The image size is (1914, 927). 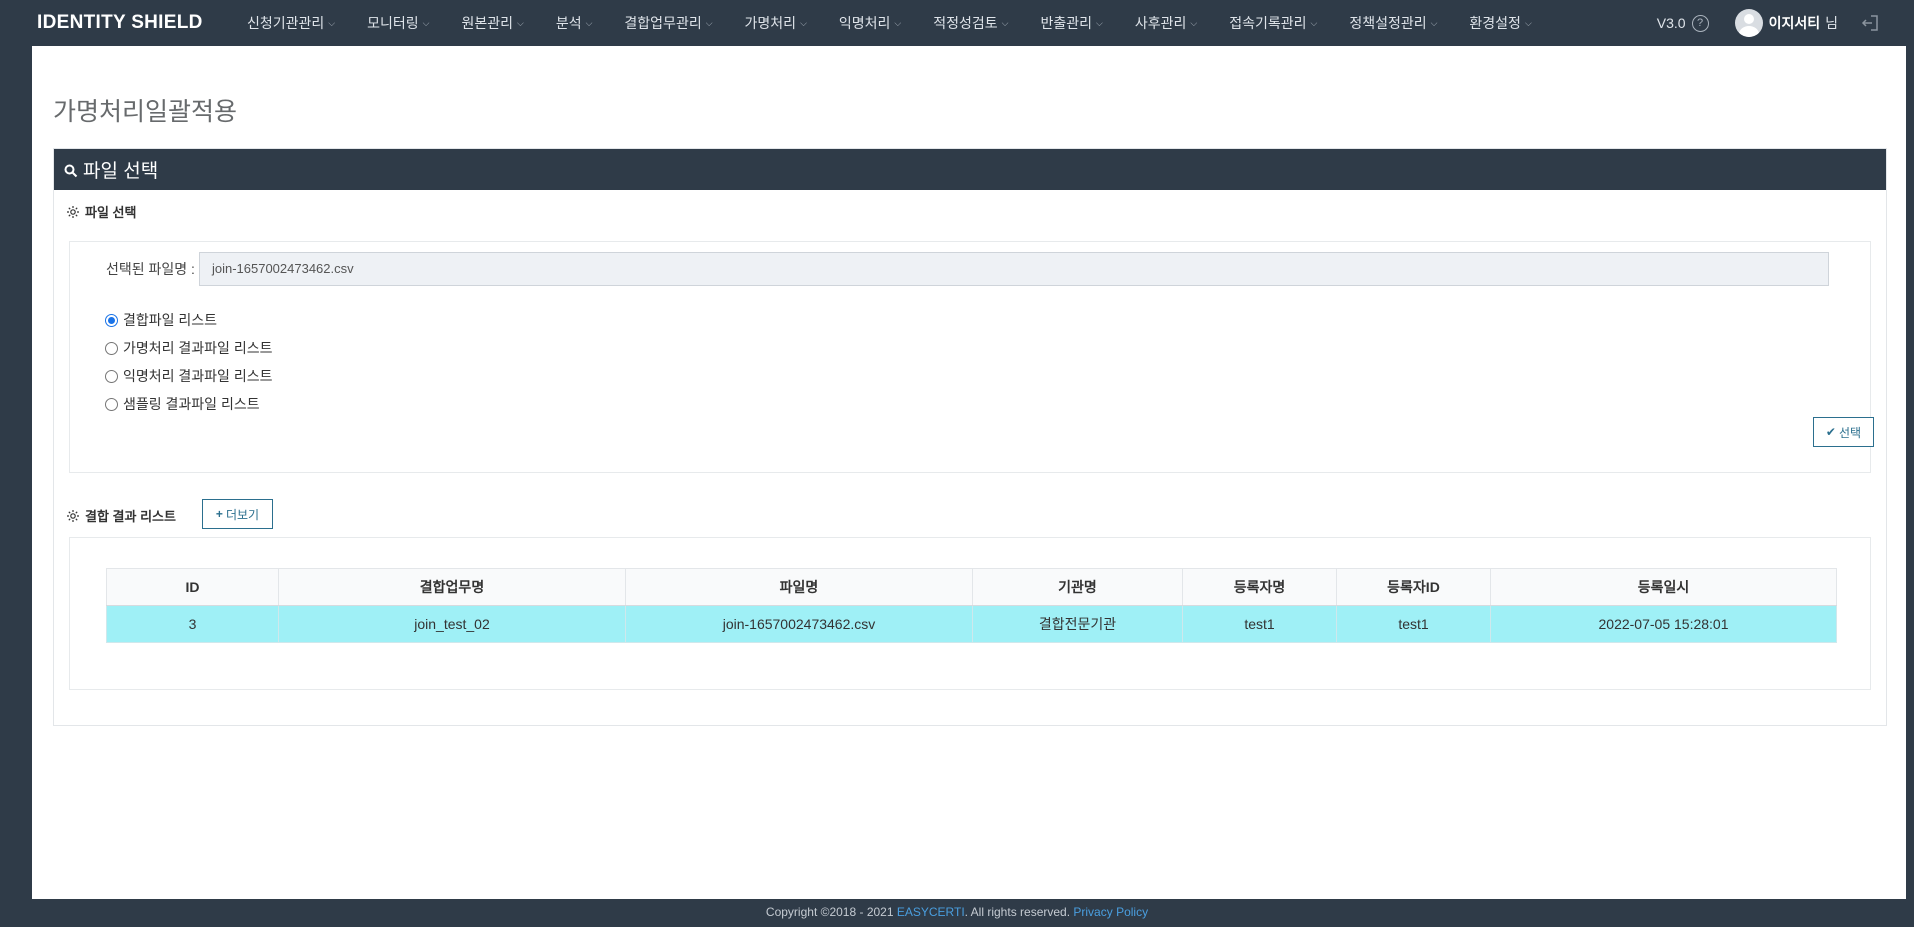 What do you see at coordinates (1110, 912) in the screenshot?
I see `privacy-policy-link: Privacy Policy` at bounding box center [1110, 912].